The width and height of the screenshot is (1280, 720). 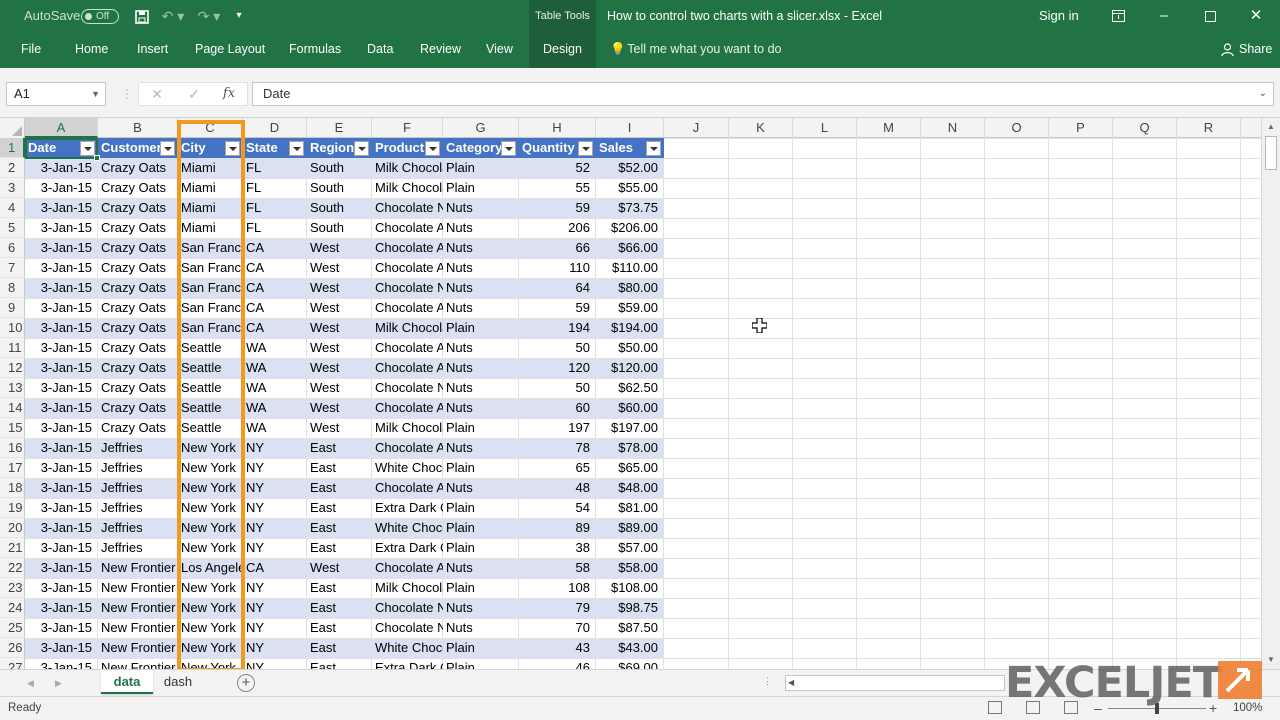 I want to click on row-header: 14, so click(x=12, y=408).